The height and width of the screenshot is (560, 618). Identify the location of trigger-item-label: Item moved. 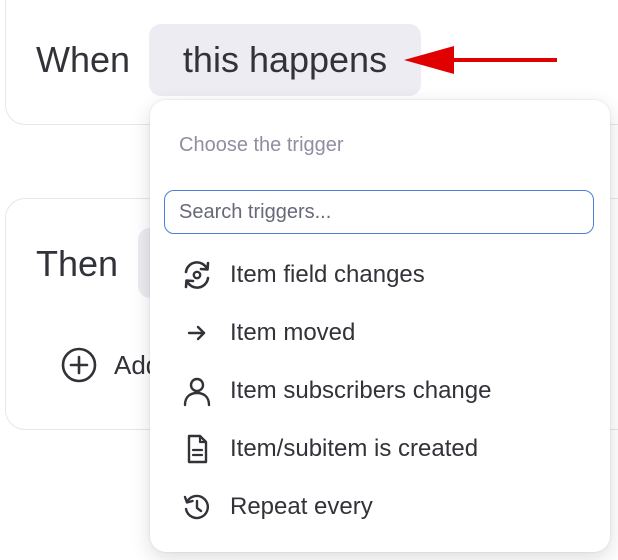
(293, 332).